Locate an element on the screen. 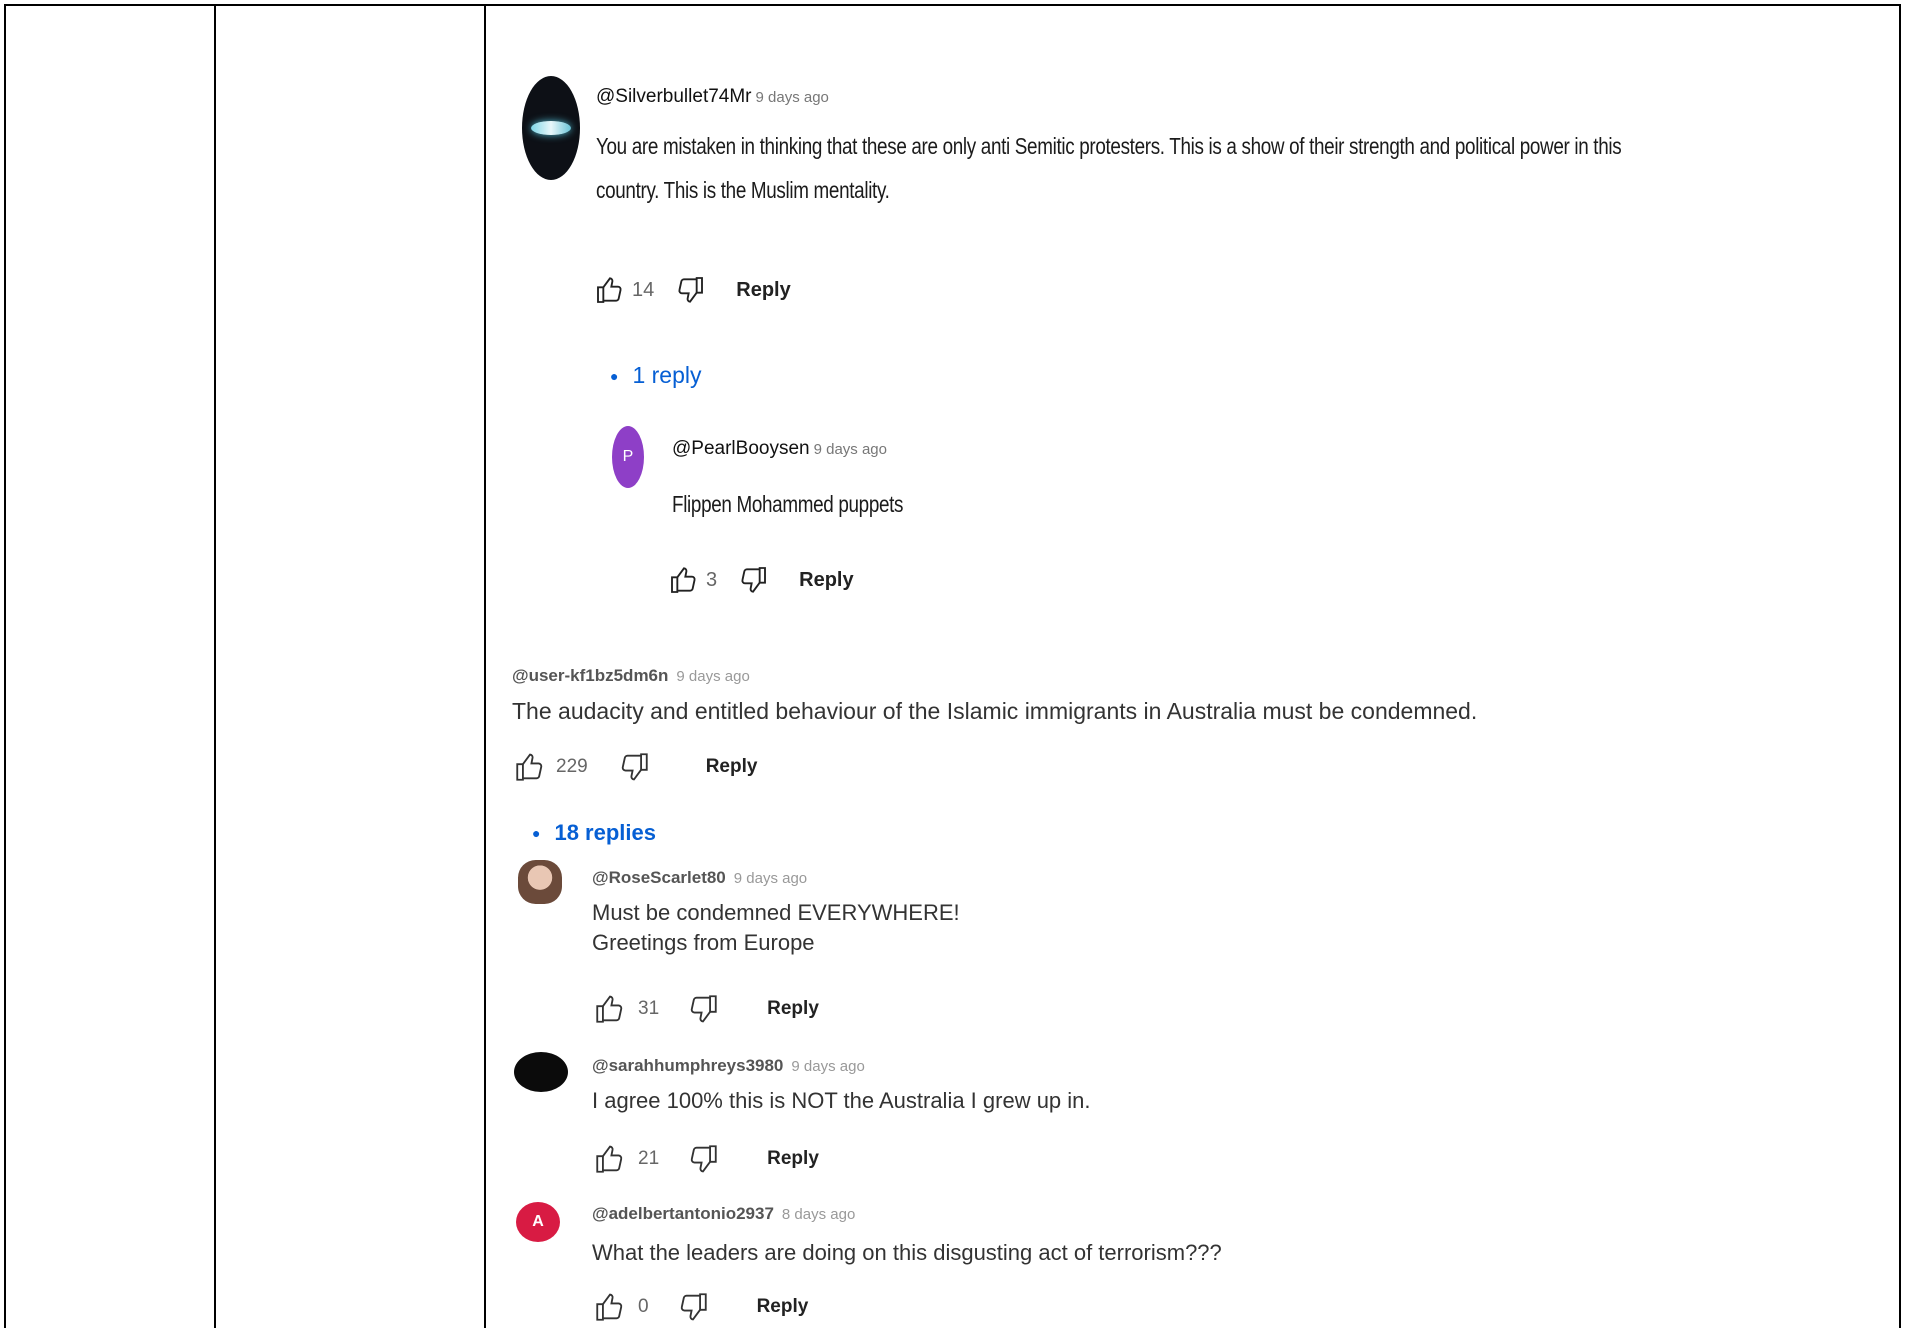  reply-author: @RoseScarlet80 is located at coordinates (659, 877).